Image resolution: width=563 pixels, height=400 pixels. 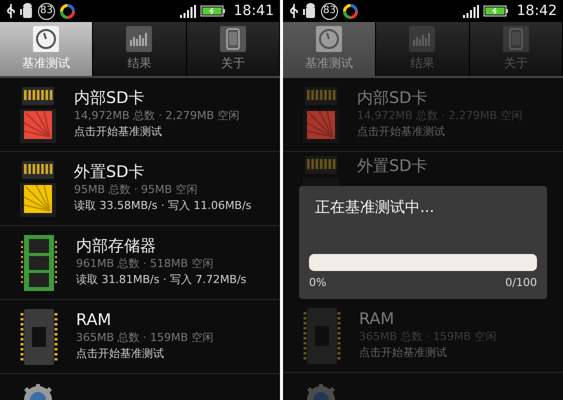 What do you see at coordinates (161, 280) in the screenshot?
I see `item-result: 读取 31.81MB/s · 写入 7.72MB/s` at bounding box center [161, 280].